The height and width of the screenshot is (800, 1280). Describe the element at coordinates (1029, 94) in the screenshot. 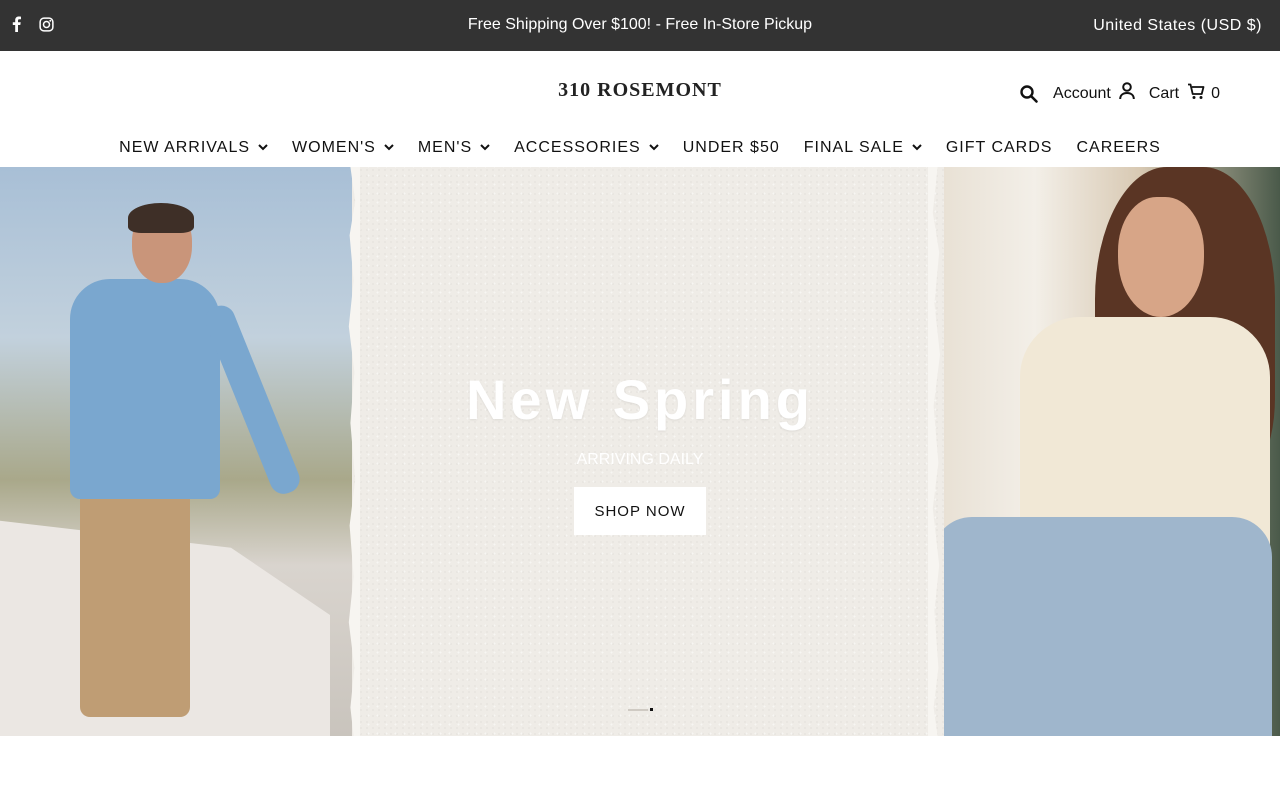

I see `search-icon` at that location.